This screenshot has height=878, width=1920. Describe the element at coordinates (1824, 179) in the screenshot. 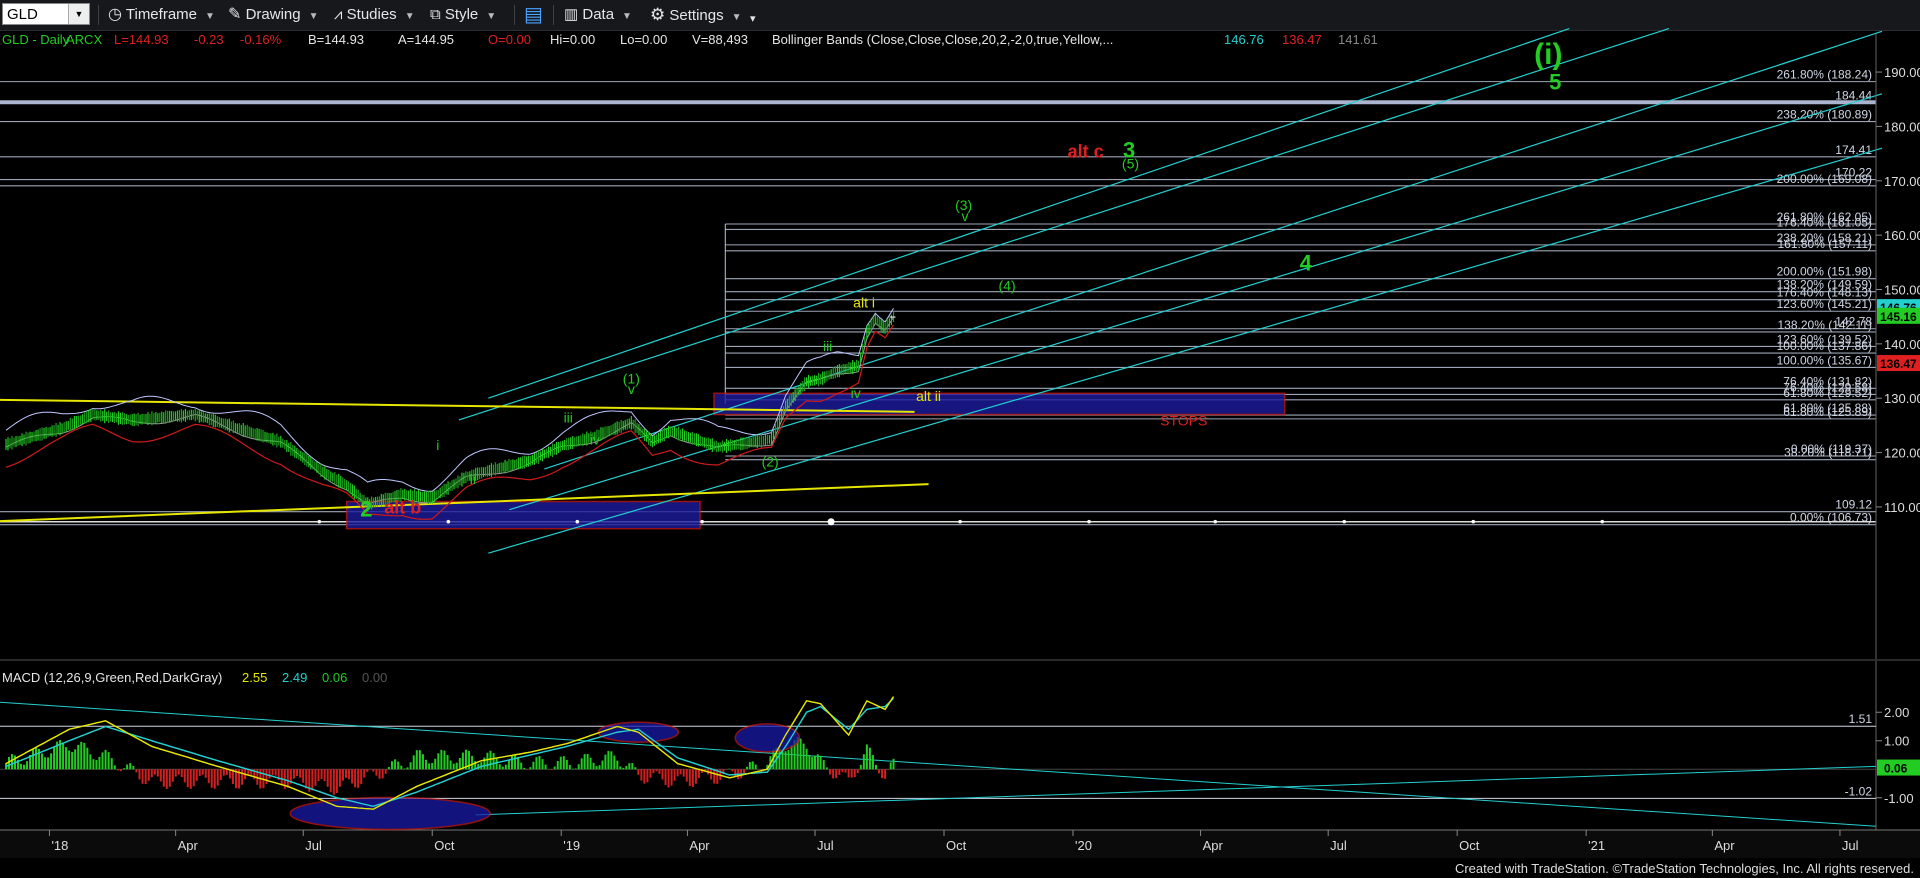

I see `fib-level-label: 200.00% (169.08)` at that location.